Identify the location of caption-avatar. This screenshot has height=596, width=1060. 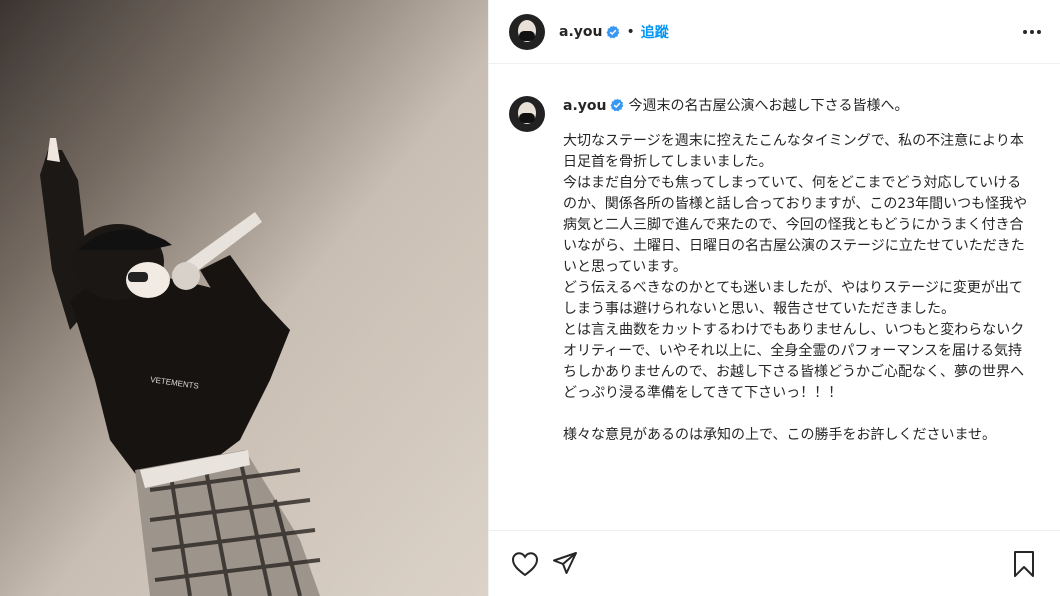
(527, 114).